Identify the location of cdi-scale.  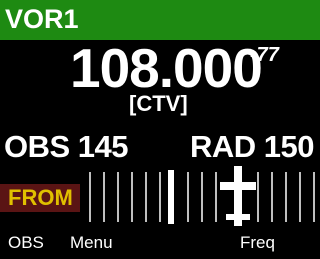
(202, 197).